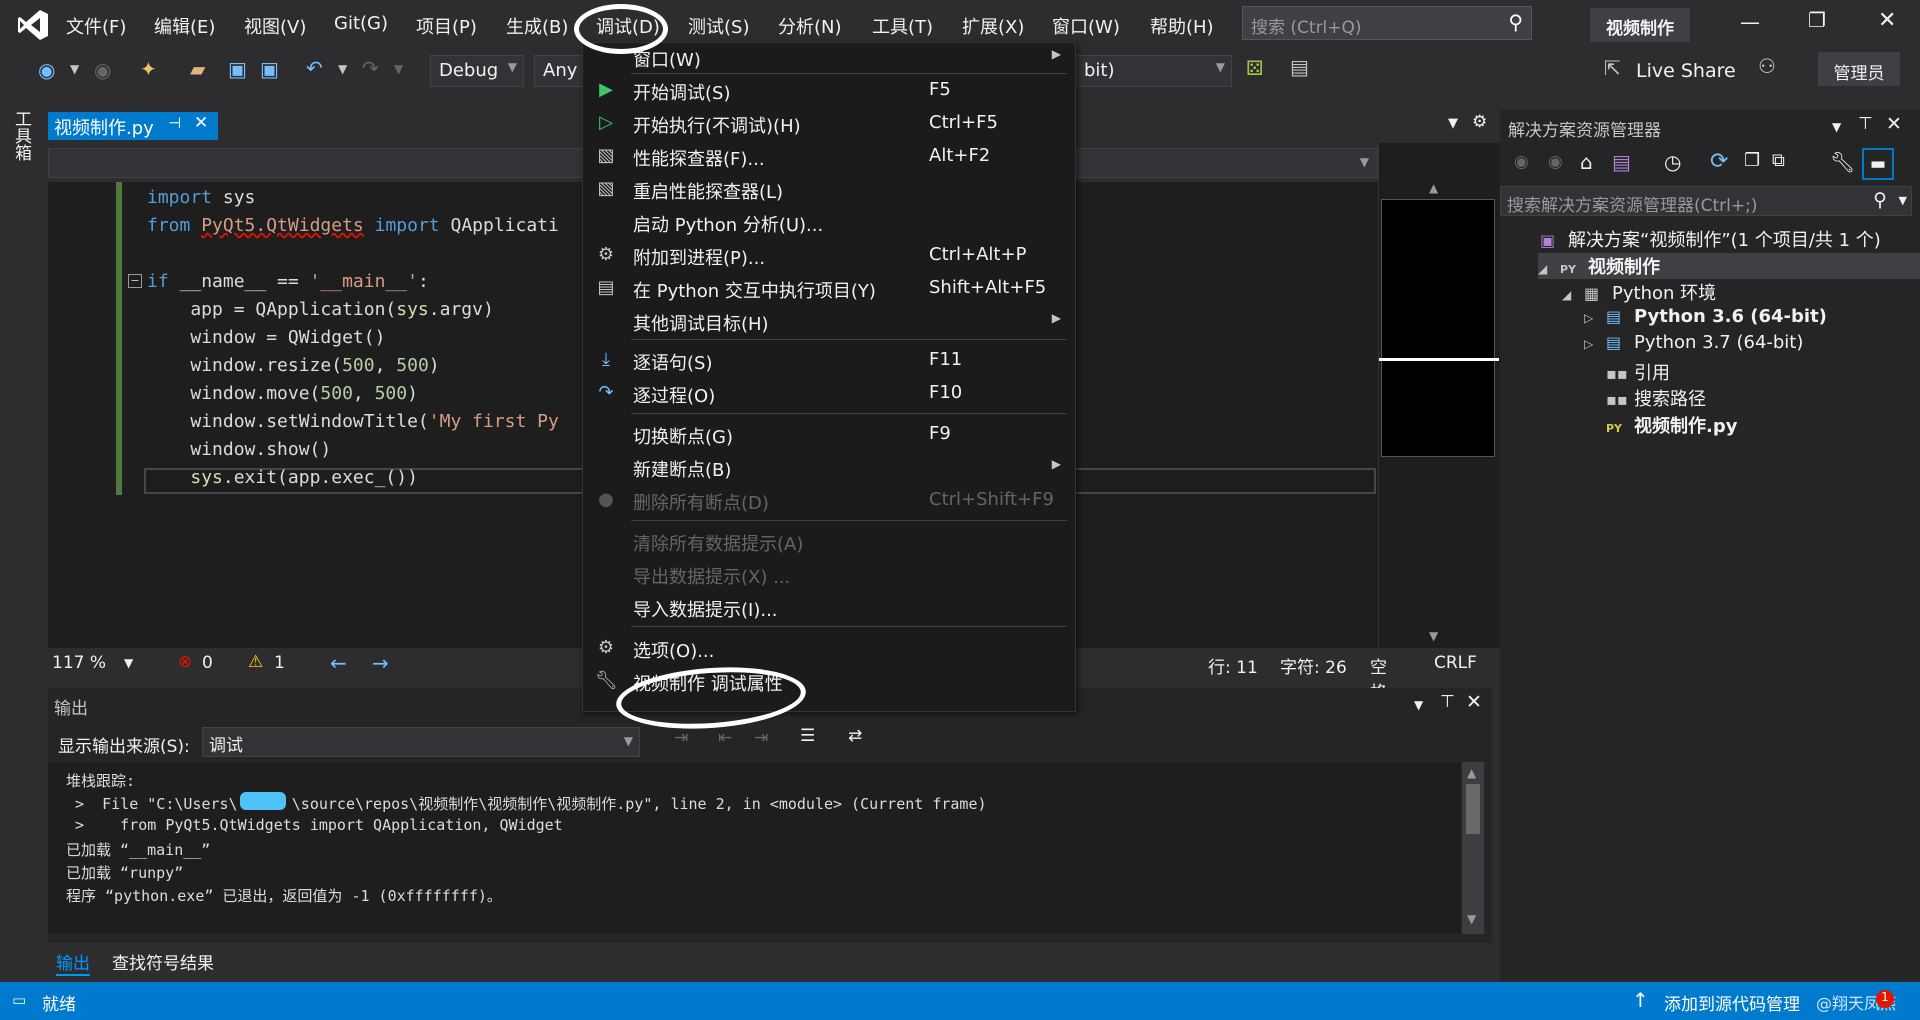 The width and height of the screenshot is (1920, 1020). I want to click on debug-menu-item: ↷ 逐过程(O) F10, so click(829, 393).